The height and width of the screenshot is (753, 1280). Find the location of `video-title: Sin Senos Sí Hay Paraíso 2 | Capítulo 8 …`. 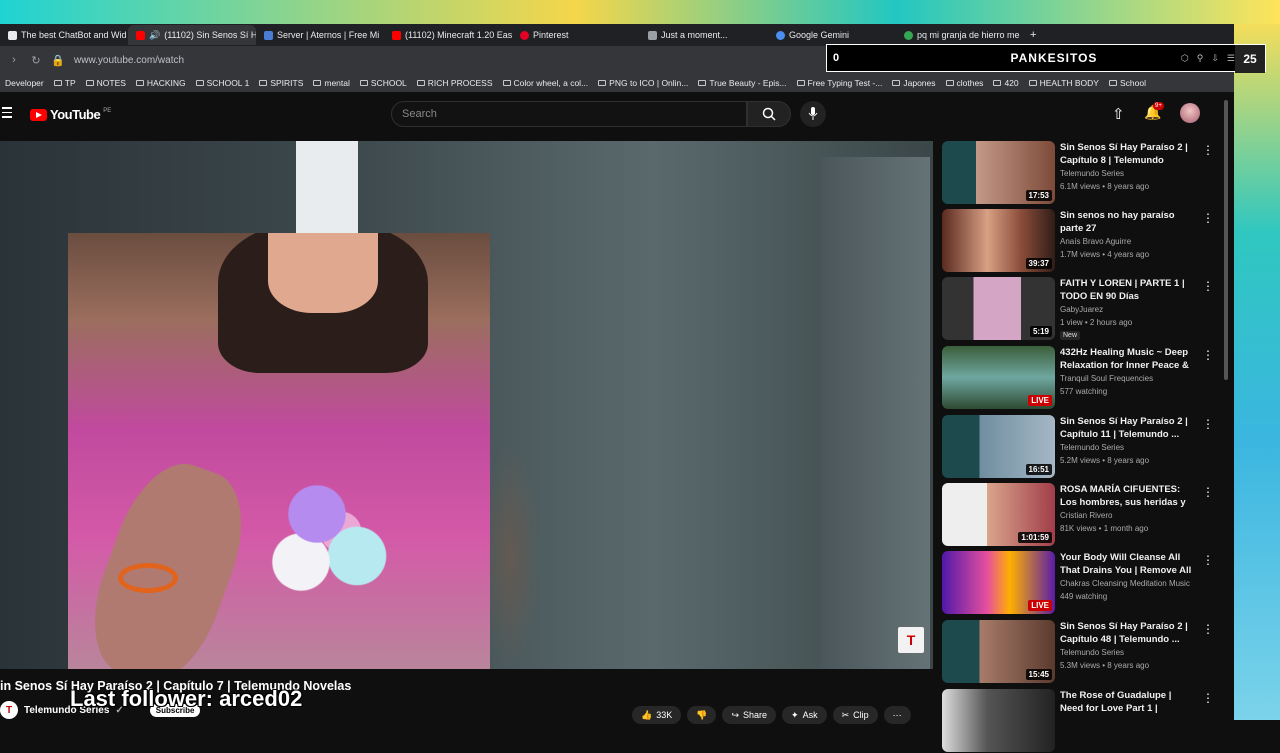

video-title: Sin Senos Sí Hay Paraíso 2 | Capítulo 8 … is located at coordinates (1128, 154).